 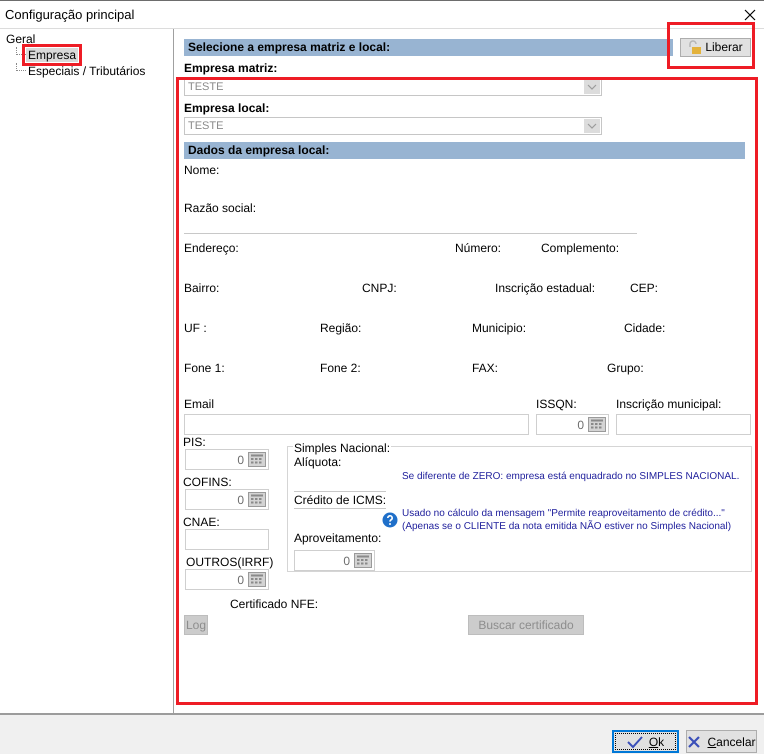 What do you see at coordinates (200, 404) in the screenshot?
I see `field-label: Email` at bounding box center [200, 404].